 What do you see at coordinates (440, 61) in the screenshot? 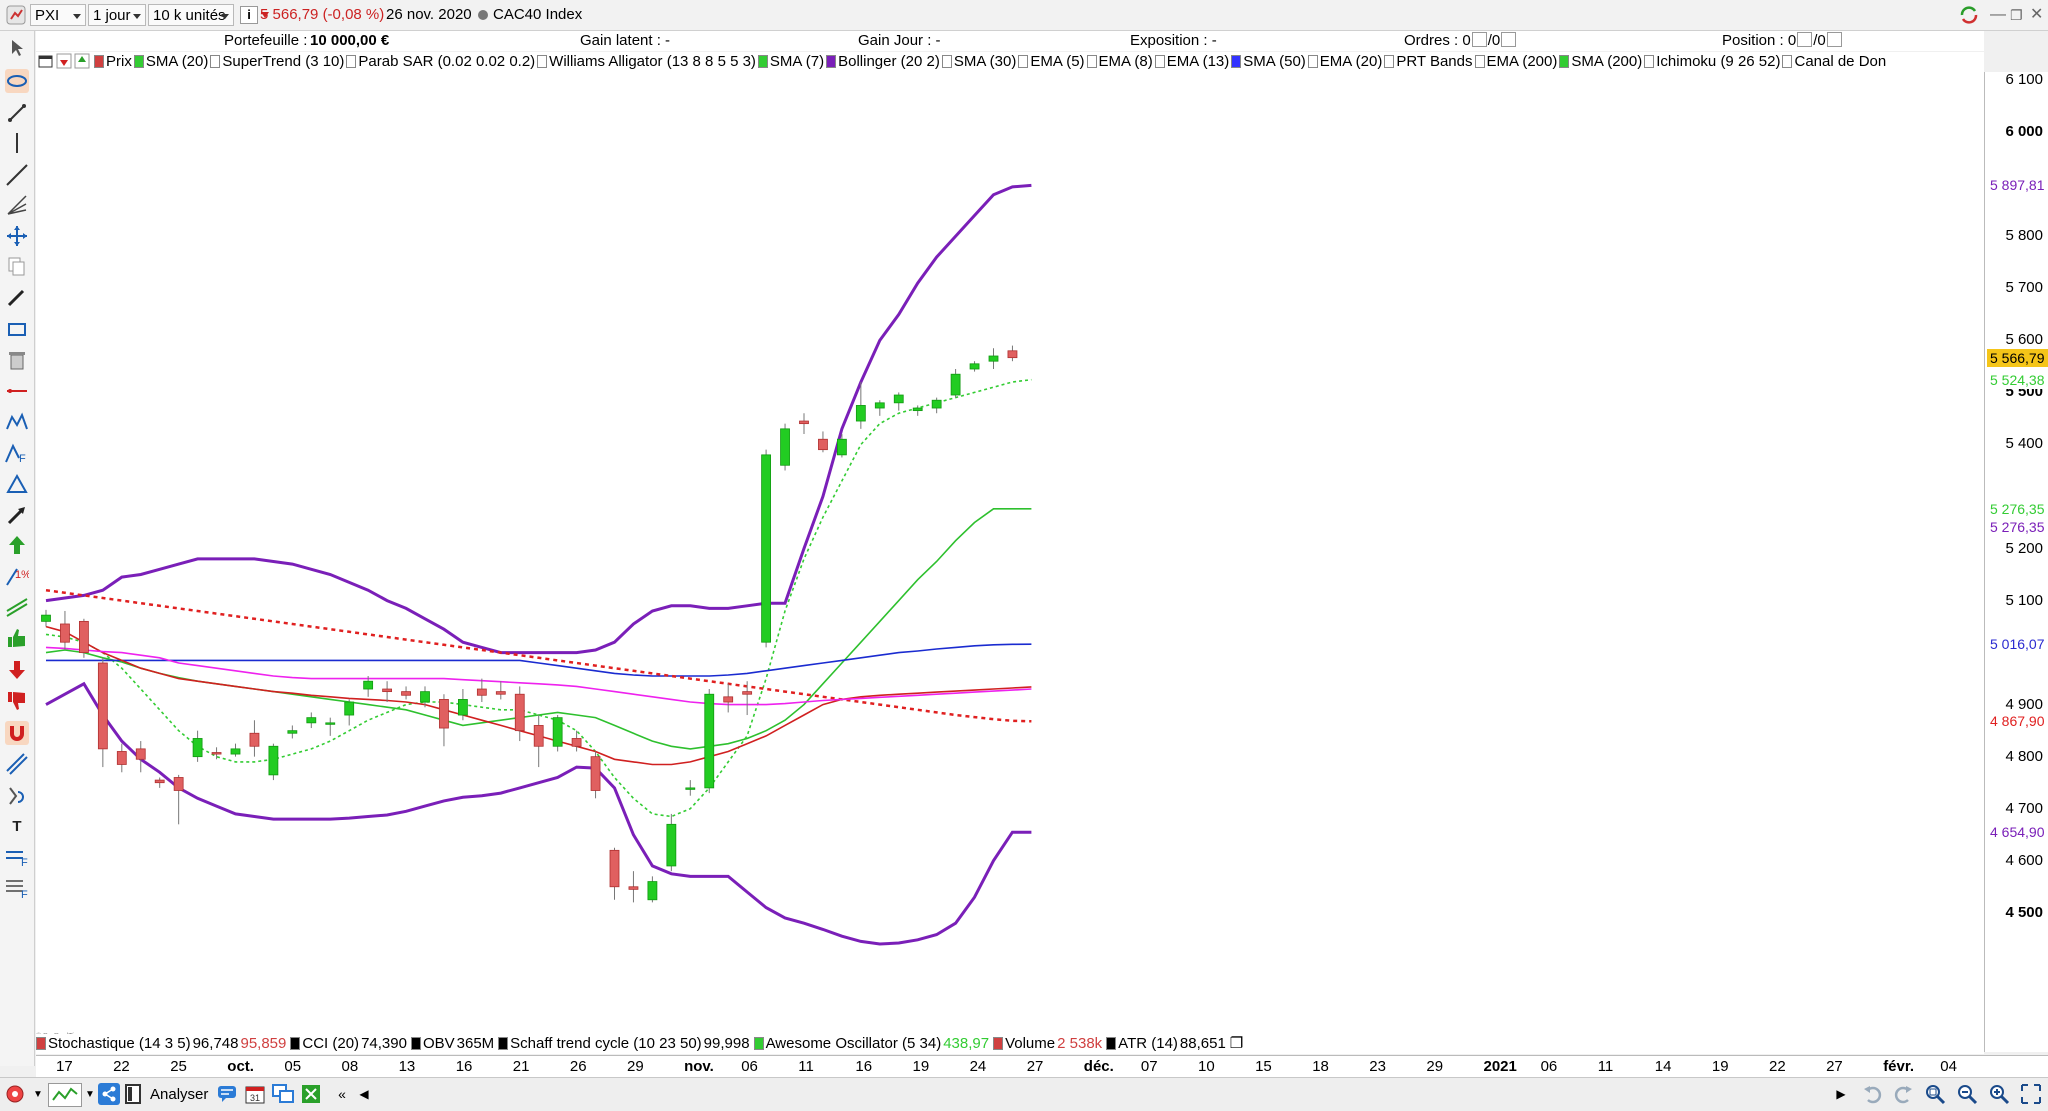
I see `indicator-toggle: Parab SAR (0.02 0.02 0.2)` at bounding box center [440, 61].